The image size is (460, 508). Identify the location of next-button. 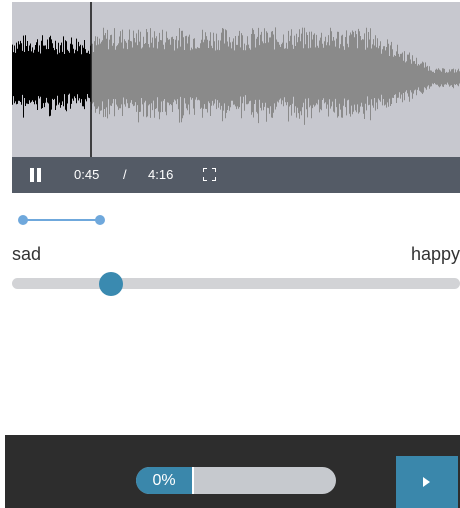
(427, 482).